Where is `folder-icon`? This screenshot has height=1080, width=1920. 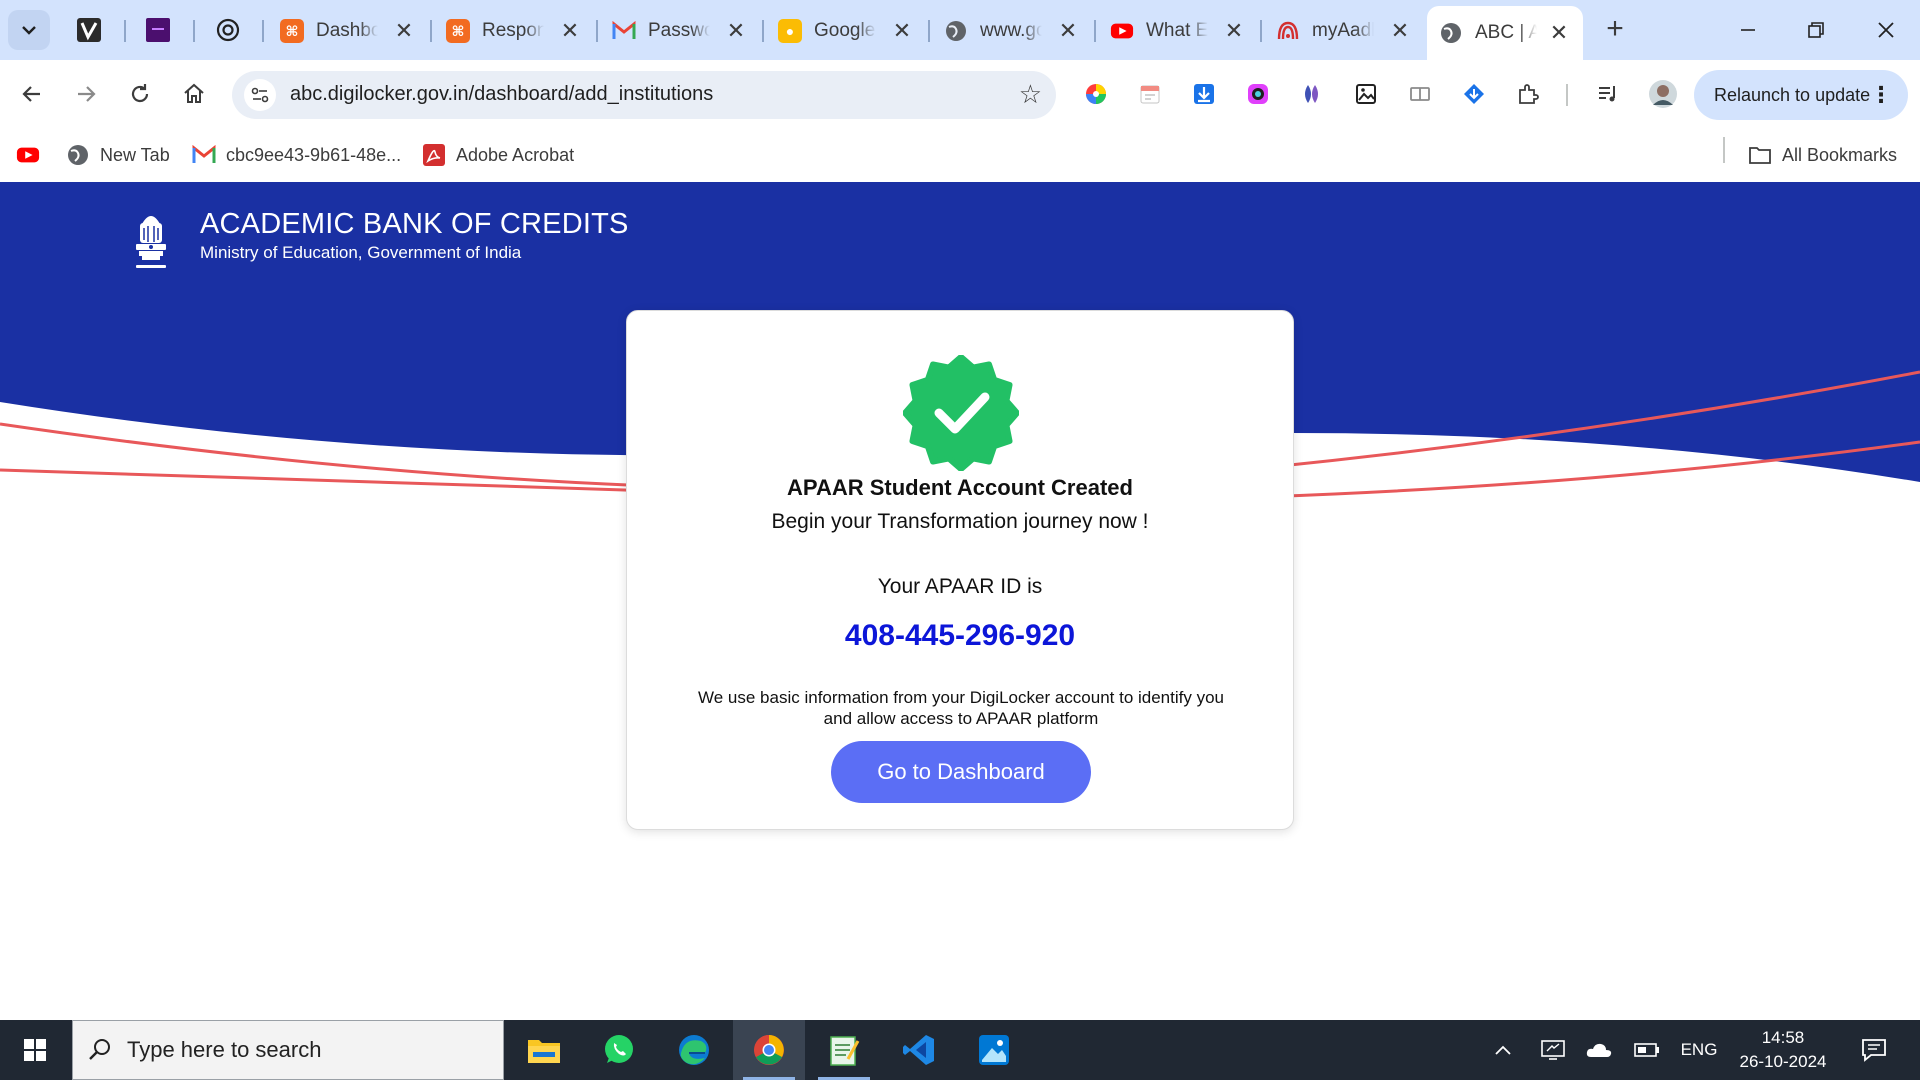
folder-icon is located at coordinates (1760, 155).